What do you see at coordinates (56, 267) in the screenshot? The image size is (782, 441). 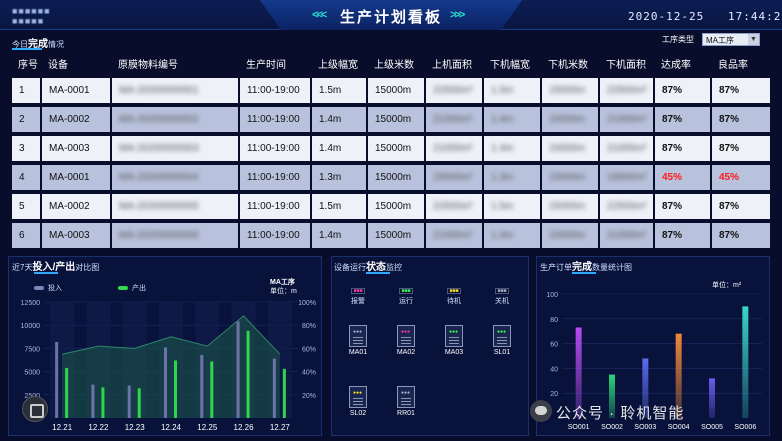 I see `io-chart-title: 近7天投入/产出对比图` at bounding box center [56, 267].